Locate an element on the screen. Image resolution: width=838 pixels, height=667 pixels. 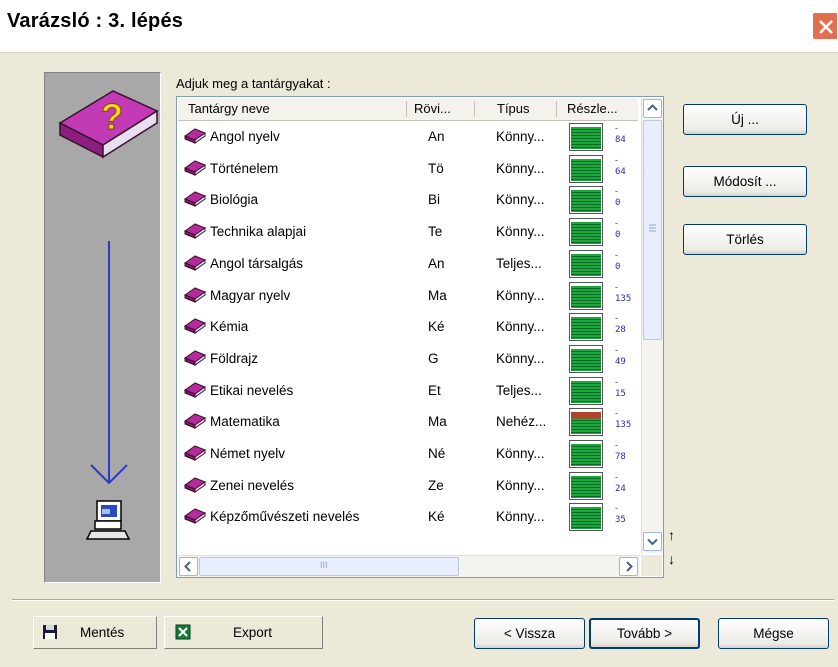
back-button: < Vissza is located at coordinates (529, 633).